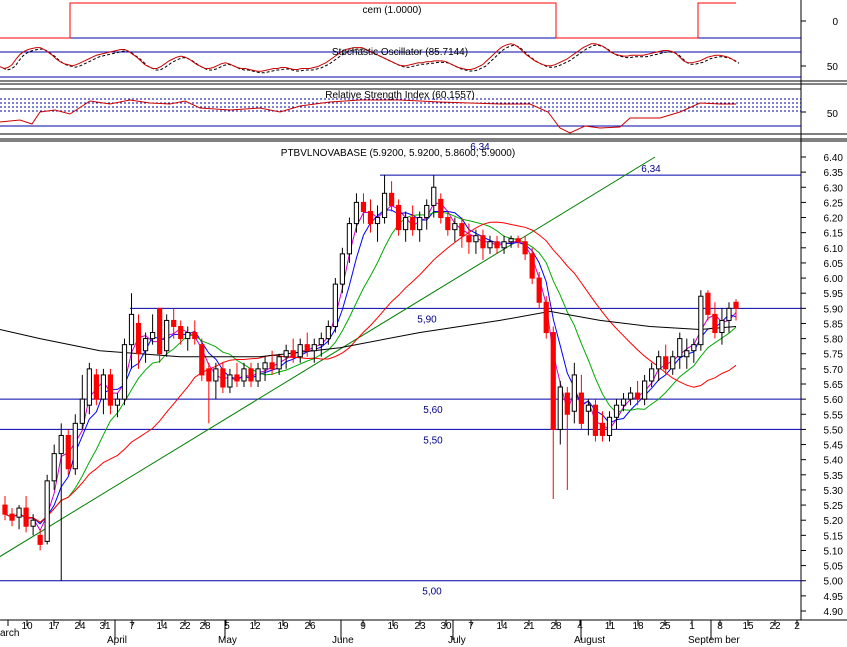 This screenshot has width=847, height=647. Describe the element at coordinates (310, 626) in the screenshot. I see `x-tick-label: 26` at that location.